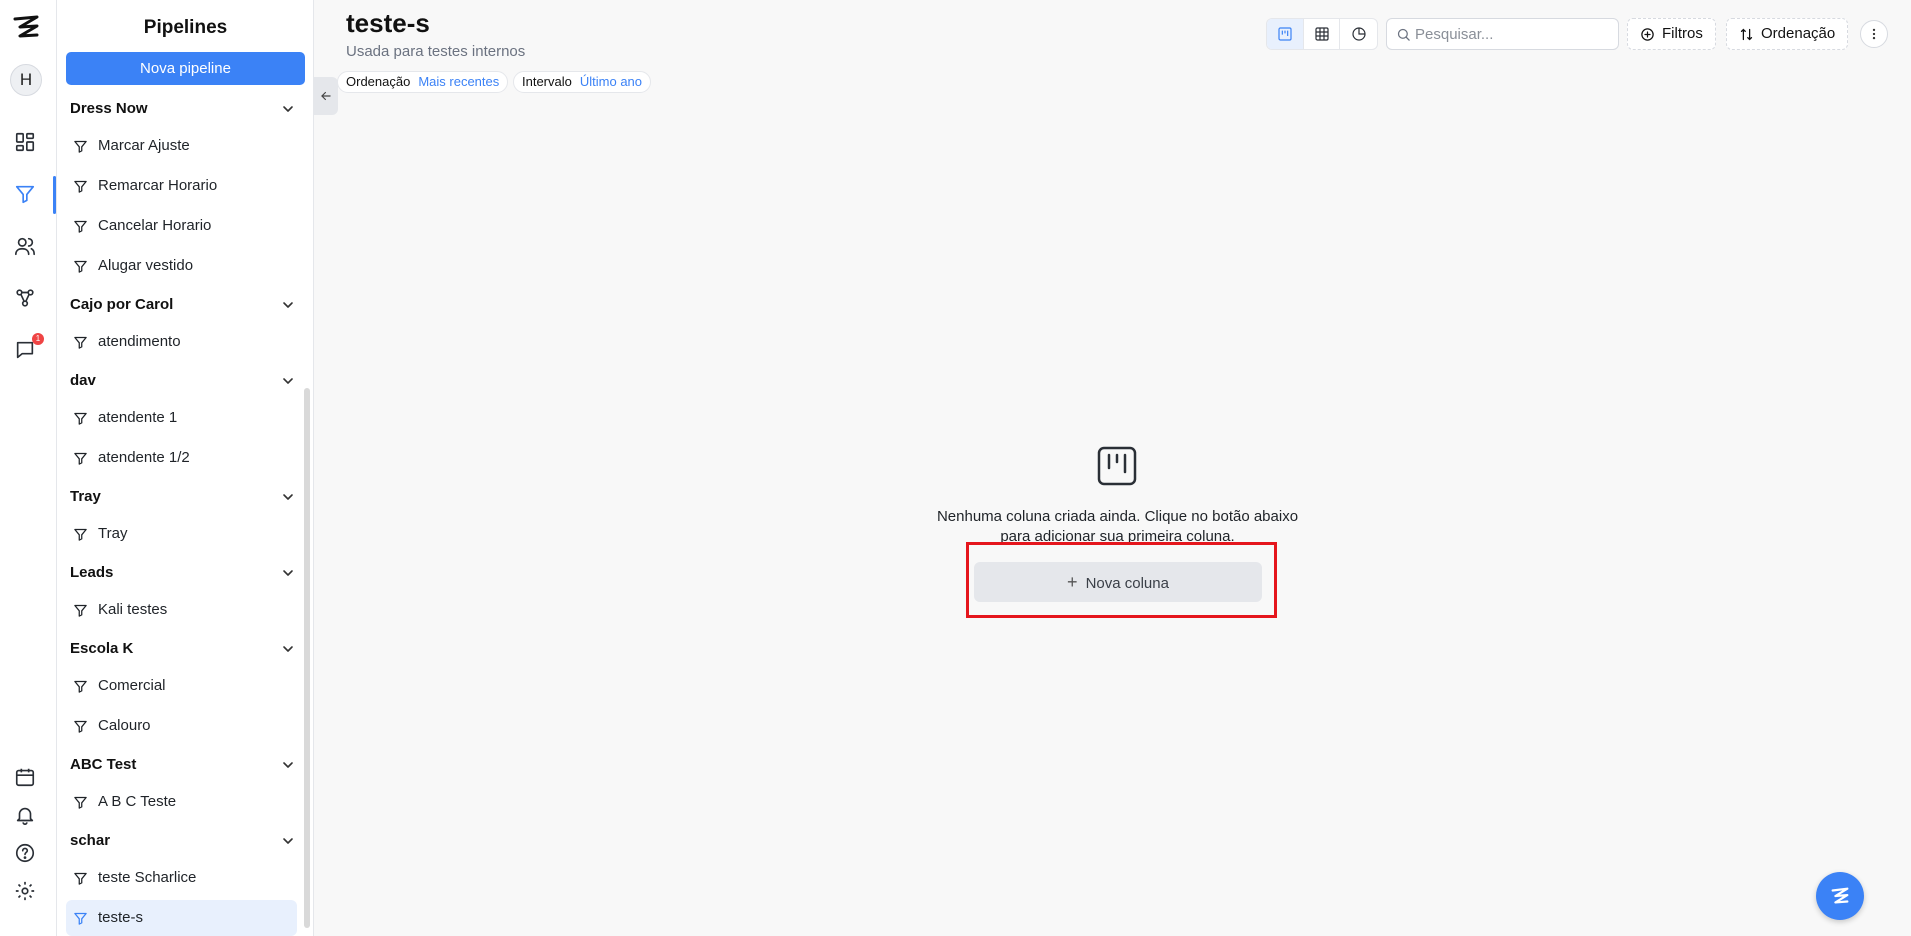 The image size is (1911, 936). Describe the element at coordinates (388, 23) in the screenshot. I see `page-title: teste-s` at that location.